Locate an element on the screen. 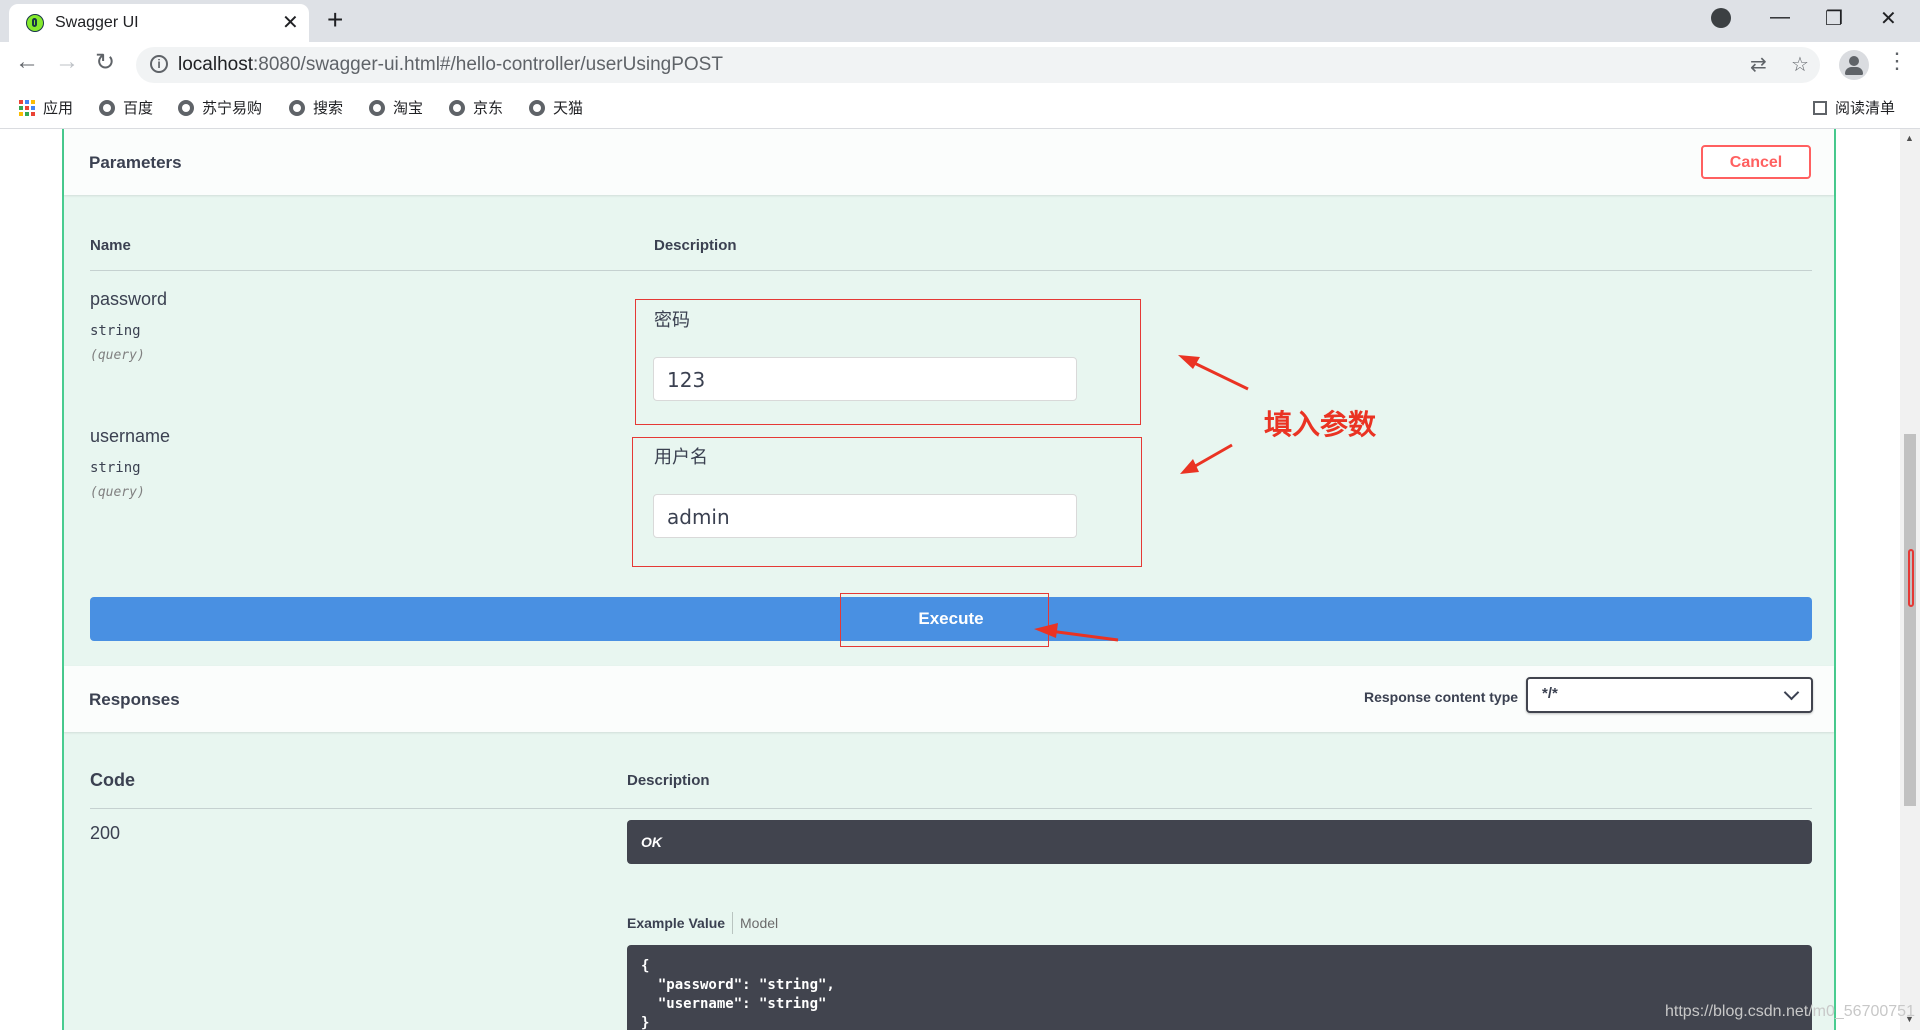 This screenshot has height=1030, width=1920. bookmark-label: 天猫 is located at coordinates (568, 108).